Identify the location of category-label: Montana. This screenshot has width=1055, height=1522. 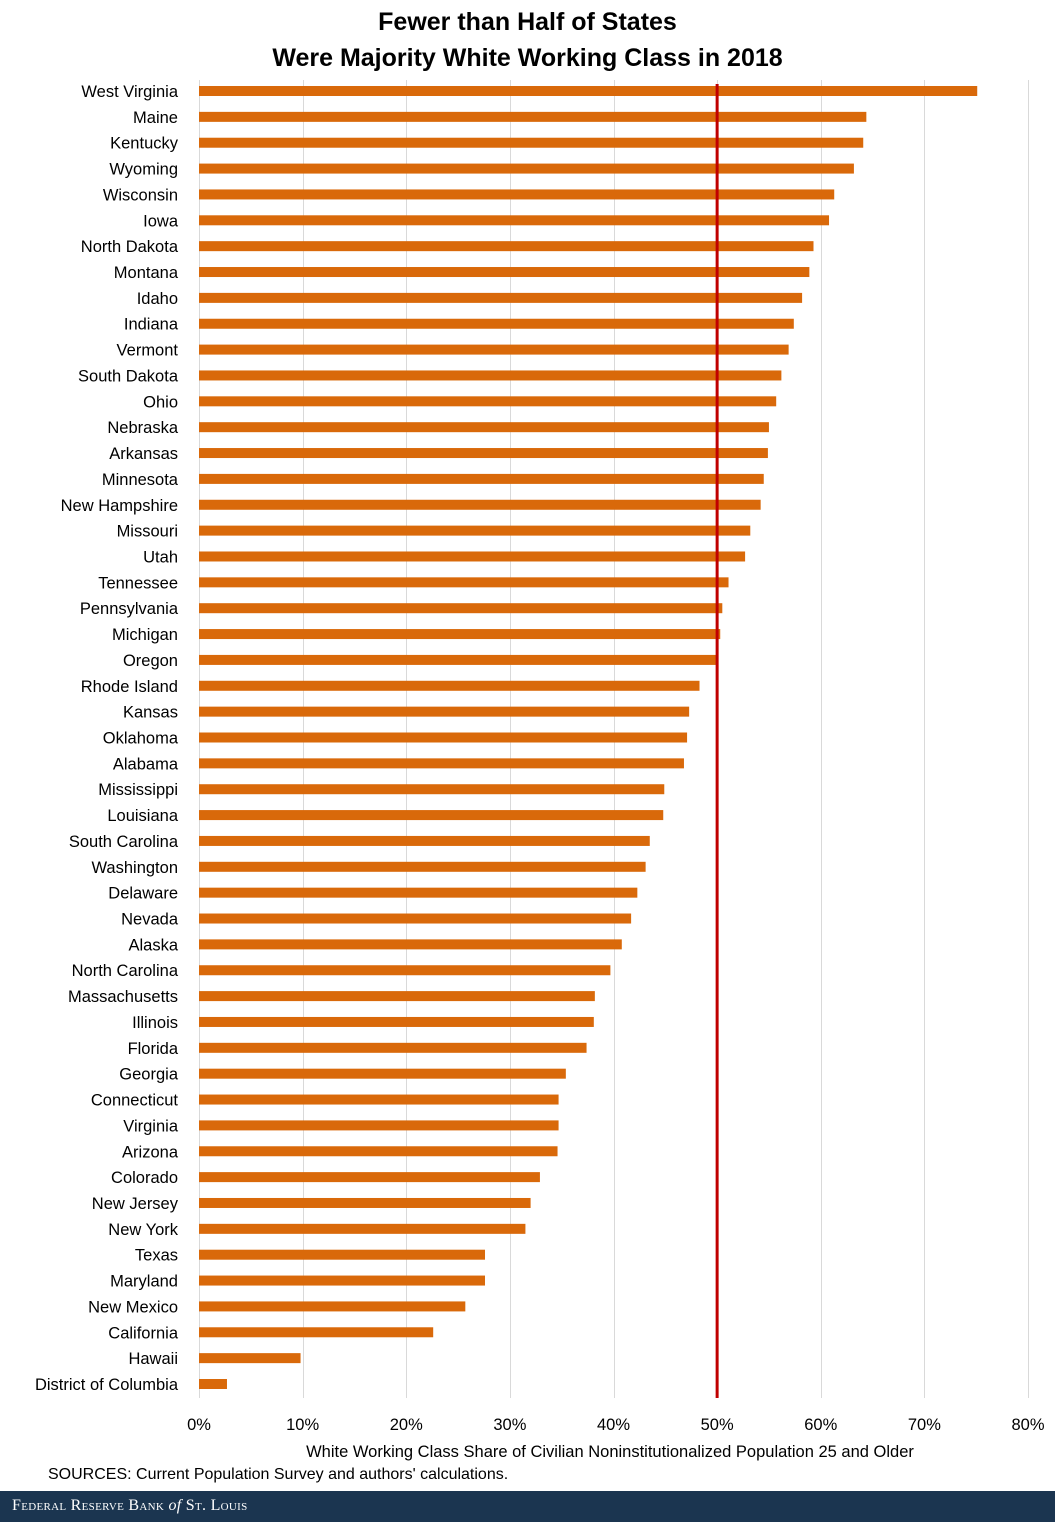
(146, 273).